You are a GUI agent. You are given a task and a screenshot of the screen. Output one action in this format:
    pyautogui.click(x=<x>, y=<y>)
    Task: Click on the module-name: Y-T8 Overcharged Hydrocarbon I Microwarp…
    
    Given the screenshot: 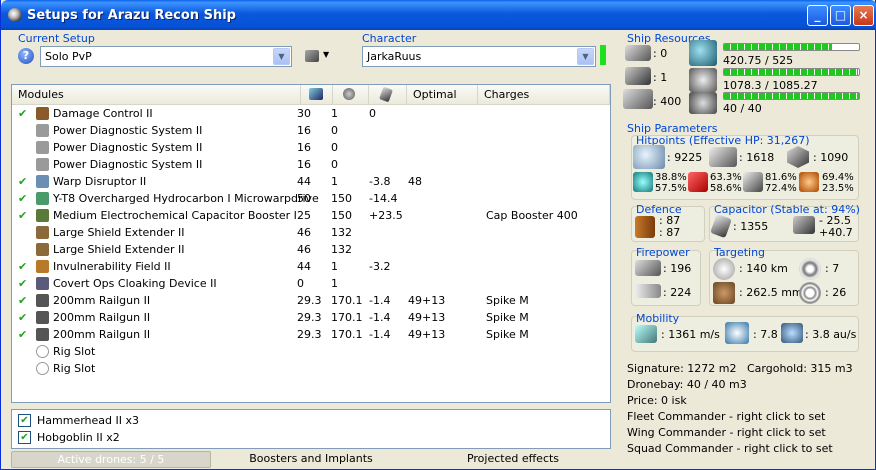 What is the action you would take?
    pyautogui.click(x=186, y=198)
    